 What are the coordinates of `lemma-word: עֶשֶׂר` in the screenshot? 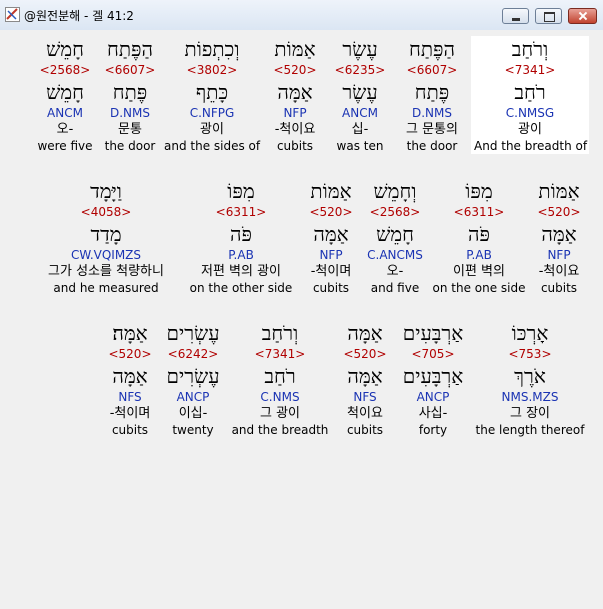 It's located at (360, 92).